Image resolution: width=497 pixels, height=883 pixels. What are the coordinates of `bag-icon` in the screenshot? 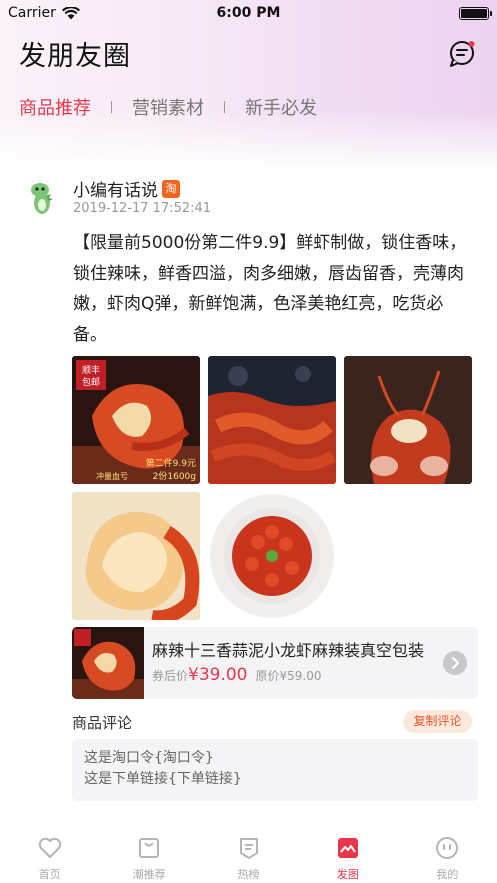 It's located at (149, 848).